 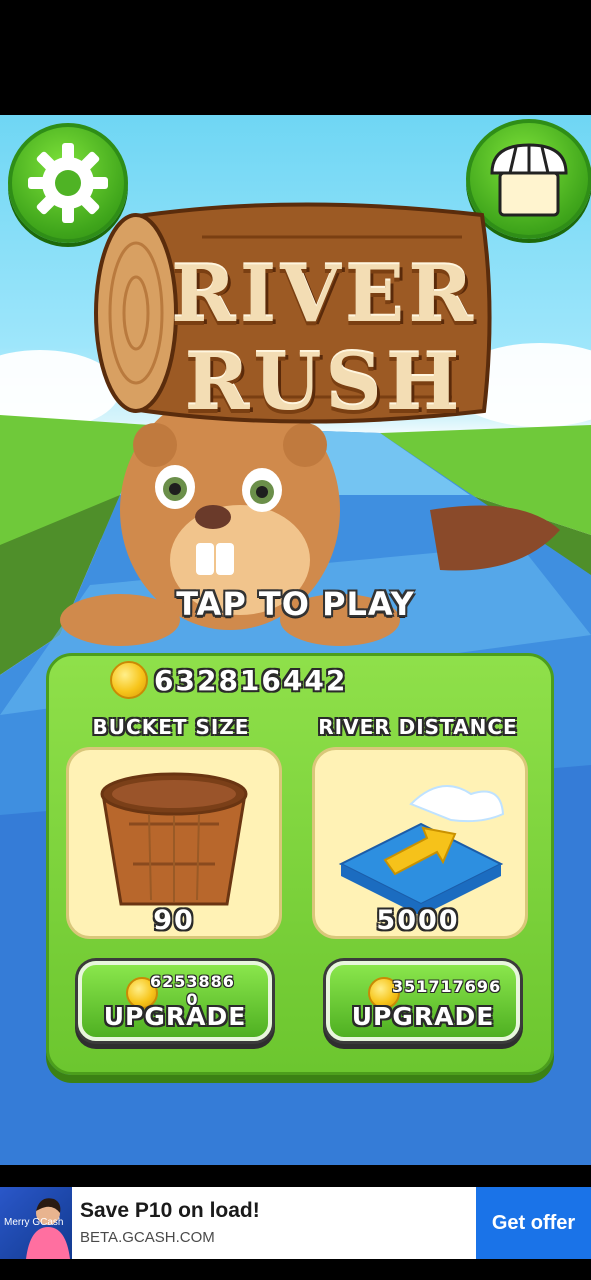 What do you see at coordinates (421, 849) in the screenshot?
I see `river-wave-arrow-icon` at bounding box center [421, 849].